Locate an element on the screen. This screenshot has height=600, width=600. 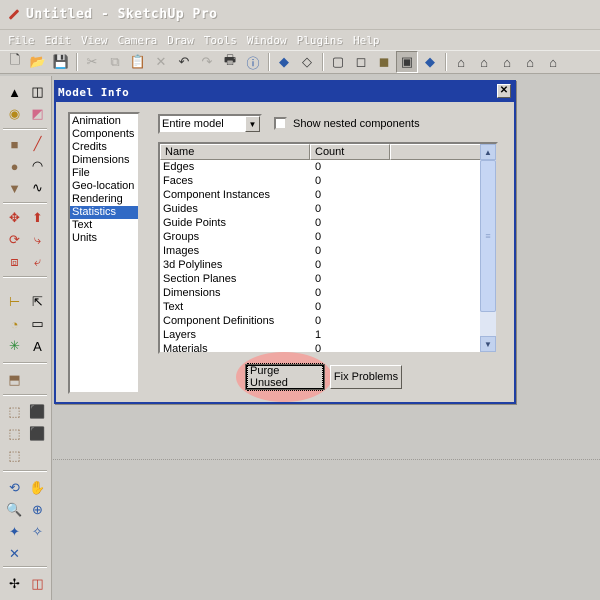
menu-edit: Edit is located at coordinates (58, 40).